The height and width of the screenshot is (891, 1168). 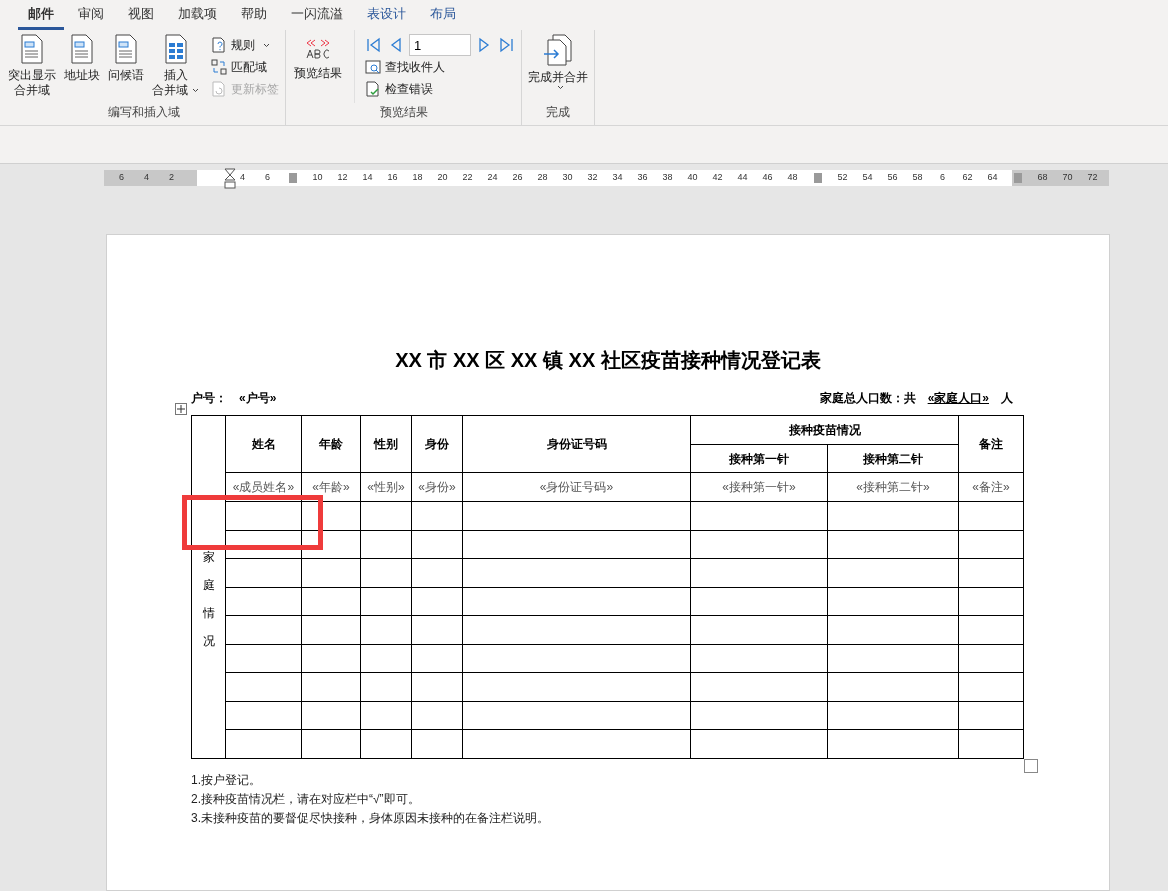 What do you see at coordinates (245, 67) in the screenshot?
I see `ribbon-small-button: 匹配域` at bounding box center [245, 67].